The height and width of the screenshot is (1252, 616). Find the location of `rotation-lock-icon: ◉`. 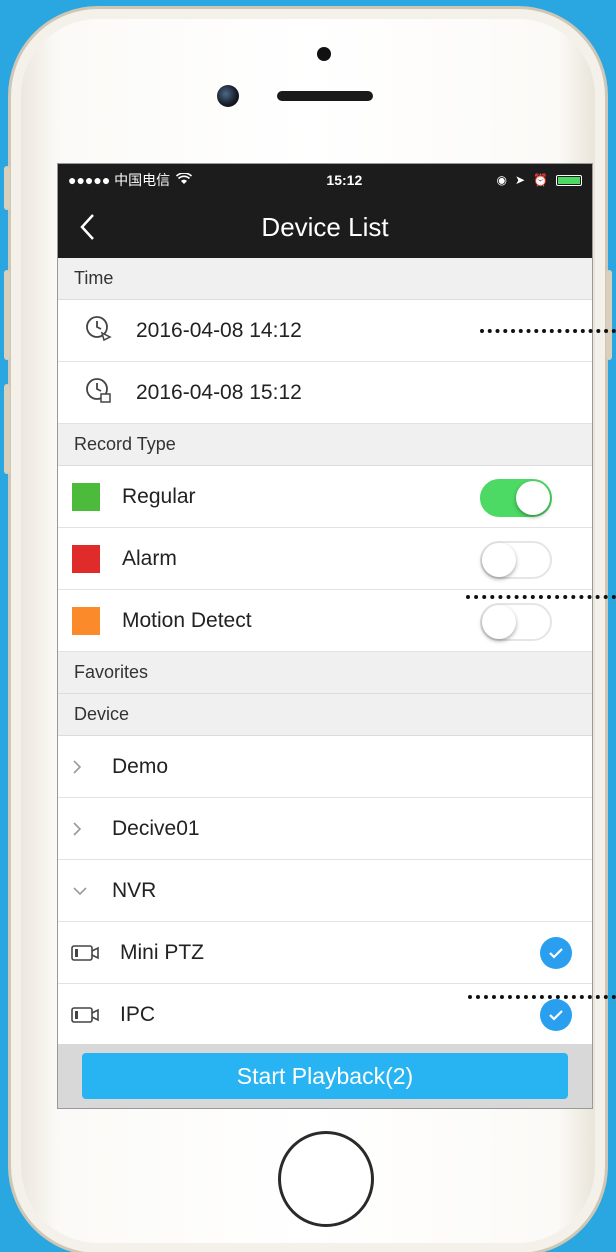

rotation-lock-icon: ◉ is located at coordinates (501, 180).